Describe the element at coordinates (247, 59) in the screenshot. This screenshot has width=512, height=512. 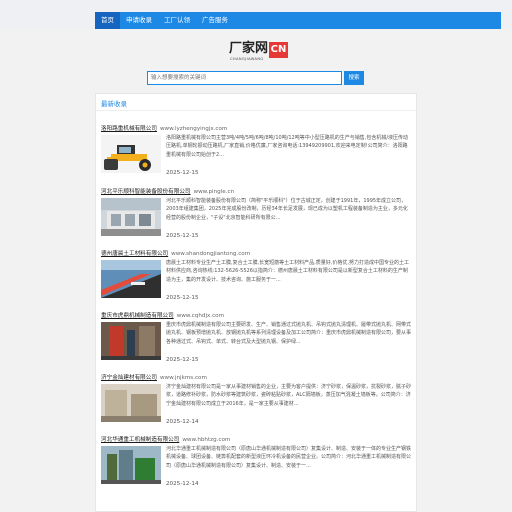
I see `logo-subtitle: CHANGJIAWANG` at that location.